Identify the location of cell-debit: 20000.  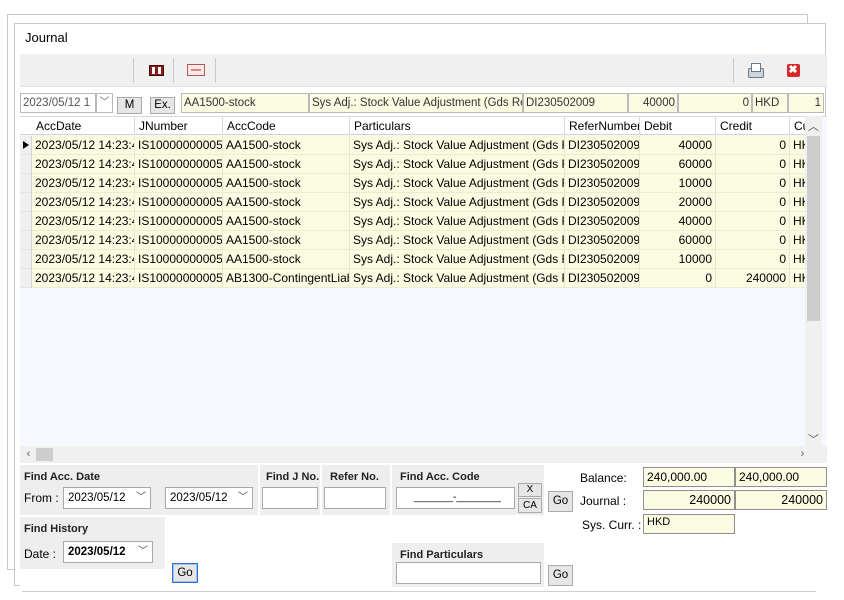
(678, 202).